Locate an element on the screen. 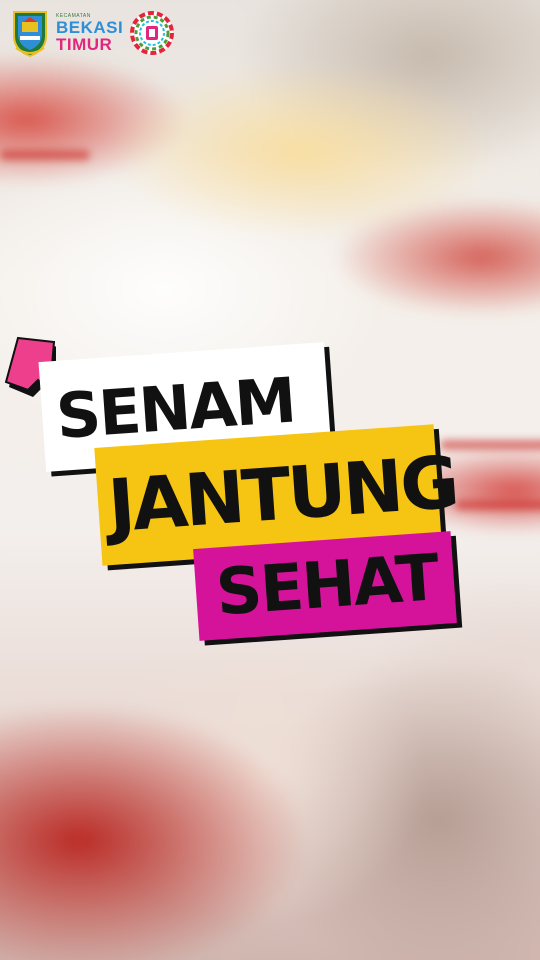 This screenshot has width=540, height=960. brand-name-line1: BEKASI is located at coordinates (90, 27).